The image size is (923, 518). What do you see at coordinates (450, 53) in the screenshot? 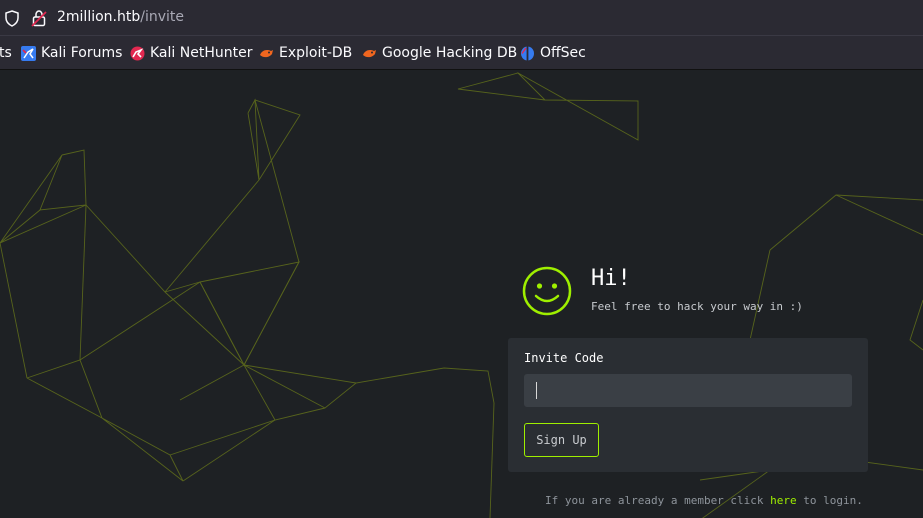
I see `bookmark-label: Google Hacking DB` at bounding box center [450, 53].